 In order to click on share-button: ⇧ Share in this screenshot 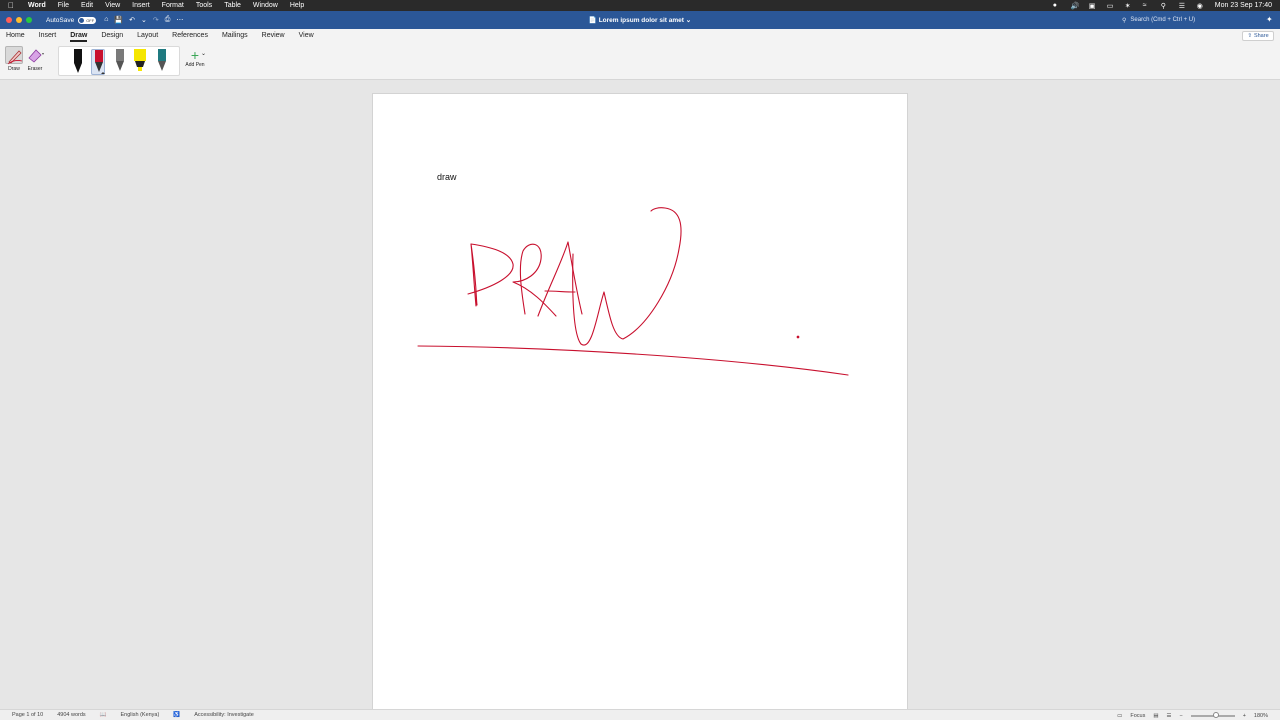, I will do `click(1258, 36)`.